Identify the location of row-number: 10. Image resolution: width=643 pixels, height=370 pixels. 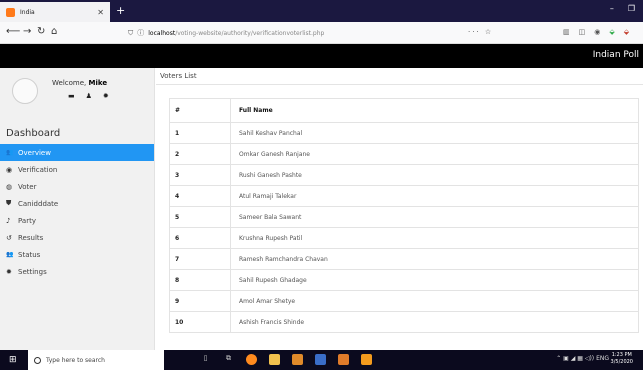
(200, 322).